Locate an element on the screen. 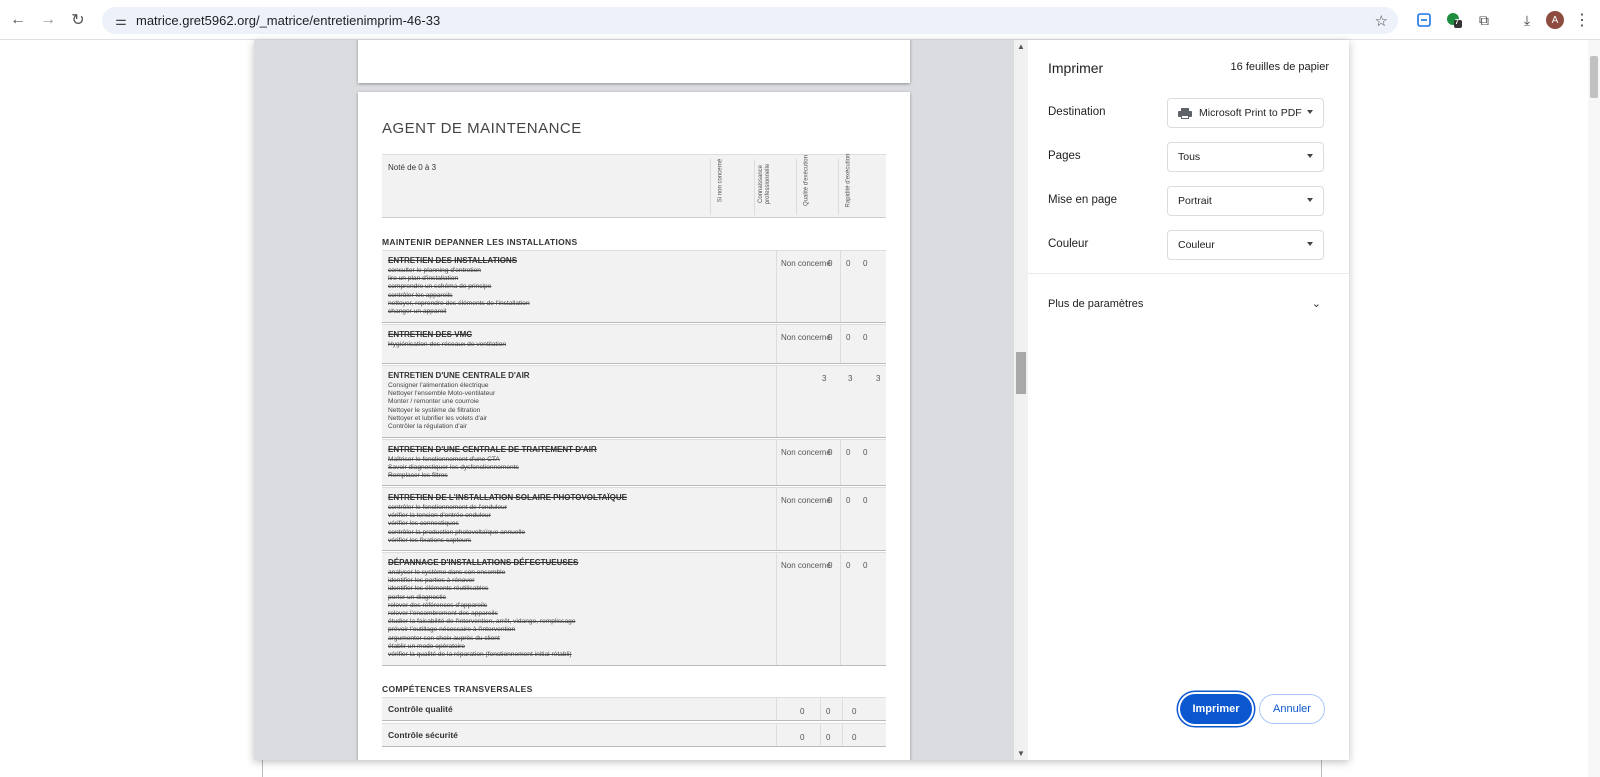 The width and height of the screenshot is (1600, 777). layout-value: Portrait is located at coordinates (1195, 201).